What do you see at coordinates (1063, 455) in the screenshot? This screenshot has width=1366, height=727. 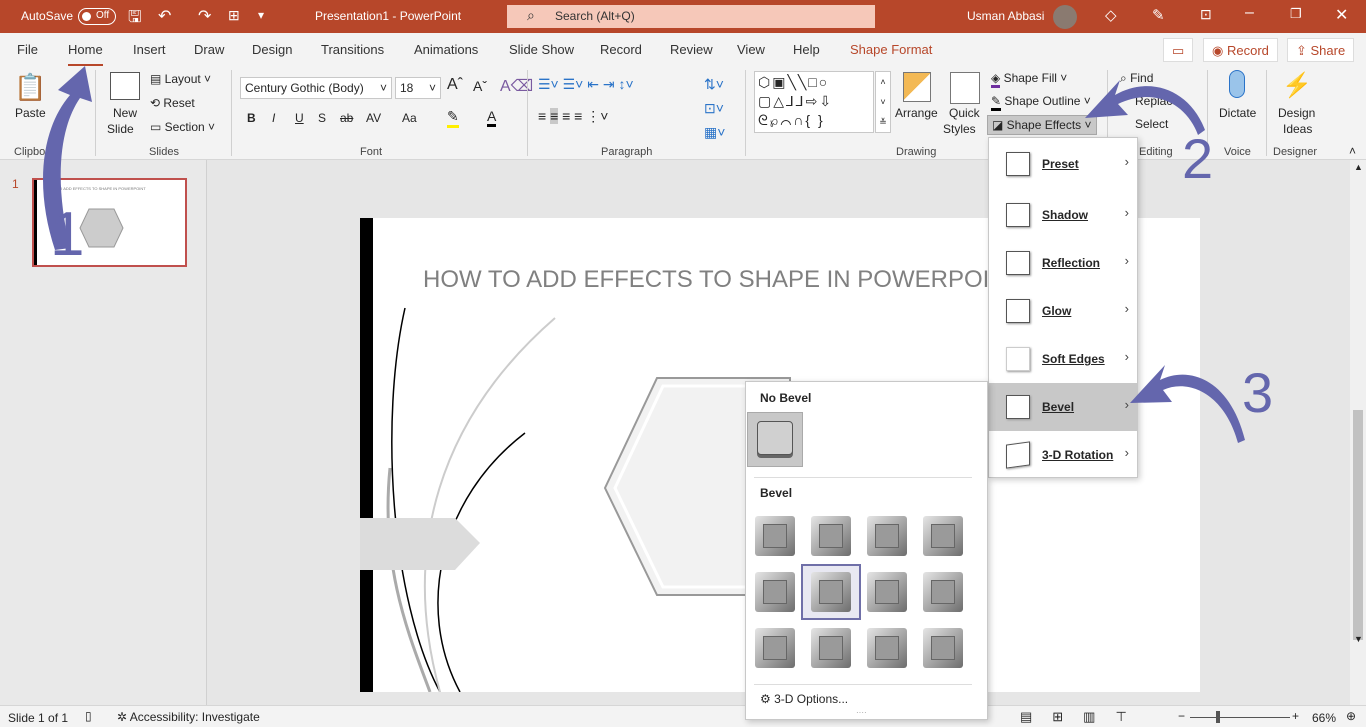 I see `menu-item-3d-rotation: 3-D Rotation ›` at bounding box center [1063, 455].